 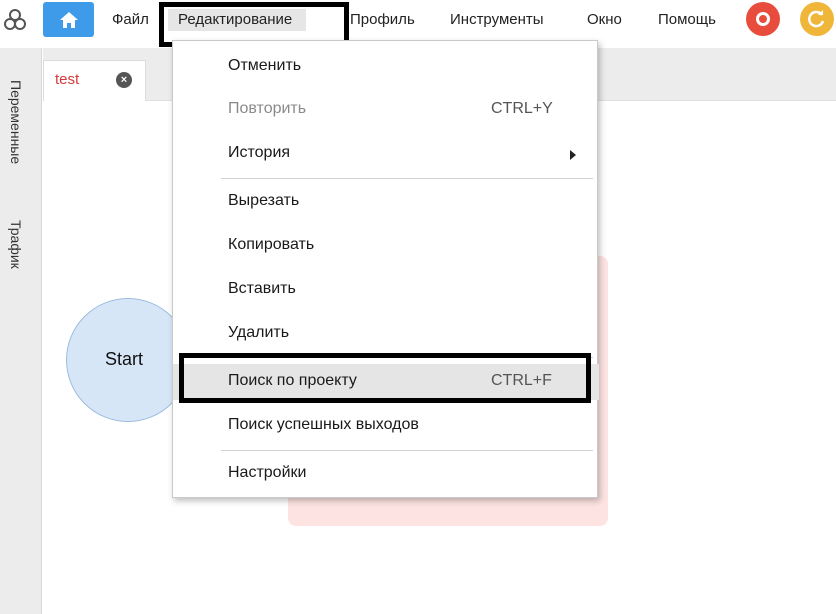 I want to click on menu-item-copy: Копировать, so click(x=386, y=246).